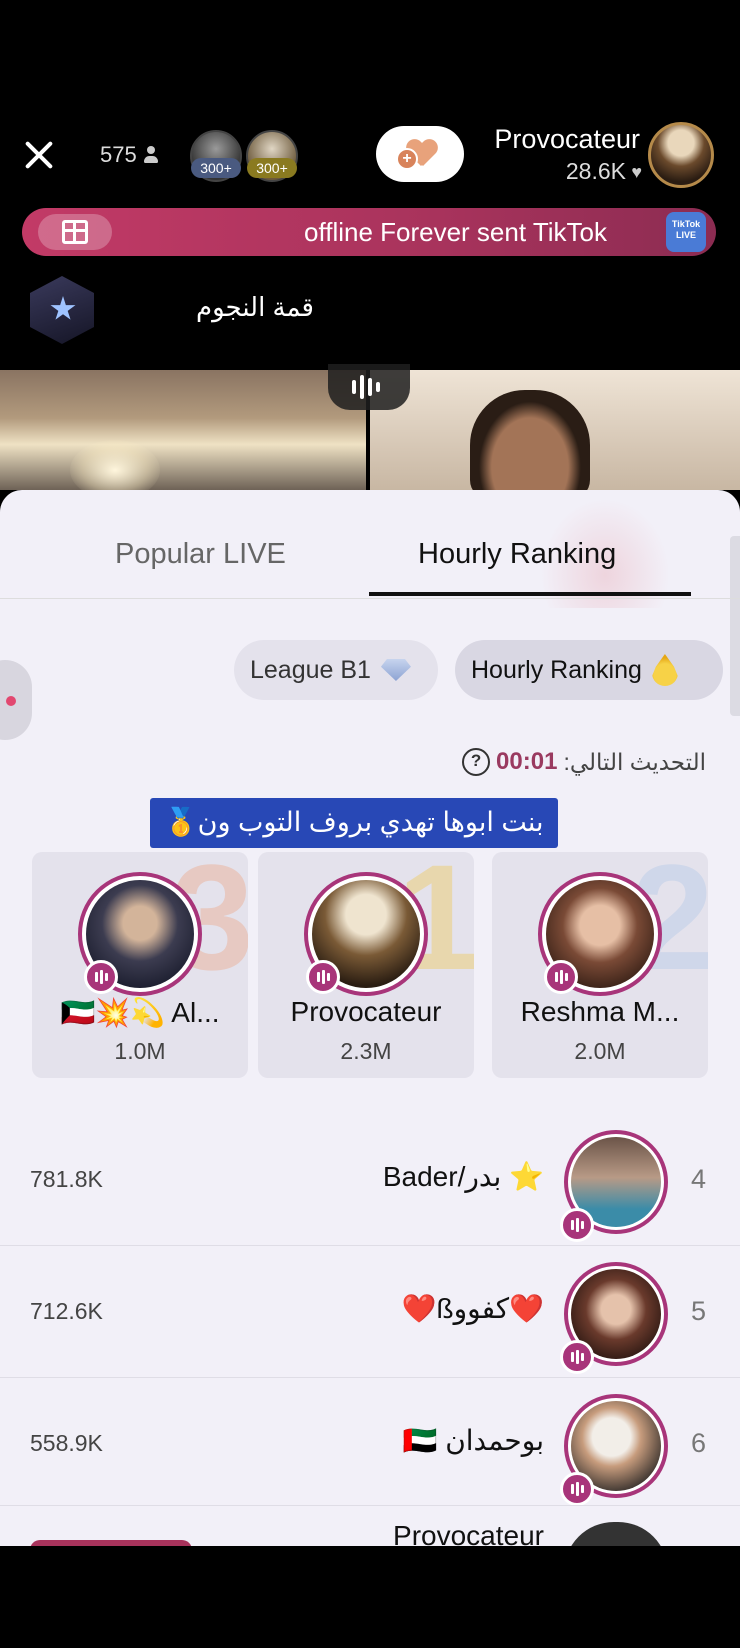 The width and height of the screenshot is (740, 1648). What do you see at coordinates (395, 670) in the screenshot?
I see `diamond-icon` at bounding box center [395, 670].